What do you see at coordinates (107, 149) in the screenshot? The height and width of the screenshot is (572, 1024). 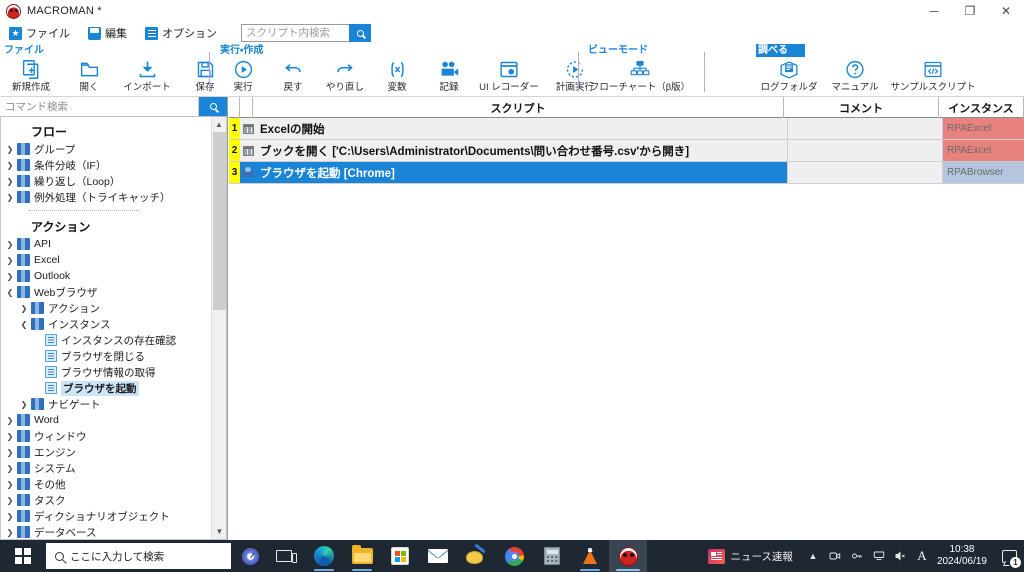 I see `tree-item-group: ❯ グループ` at bounding box center [107, 149].